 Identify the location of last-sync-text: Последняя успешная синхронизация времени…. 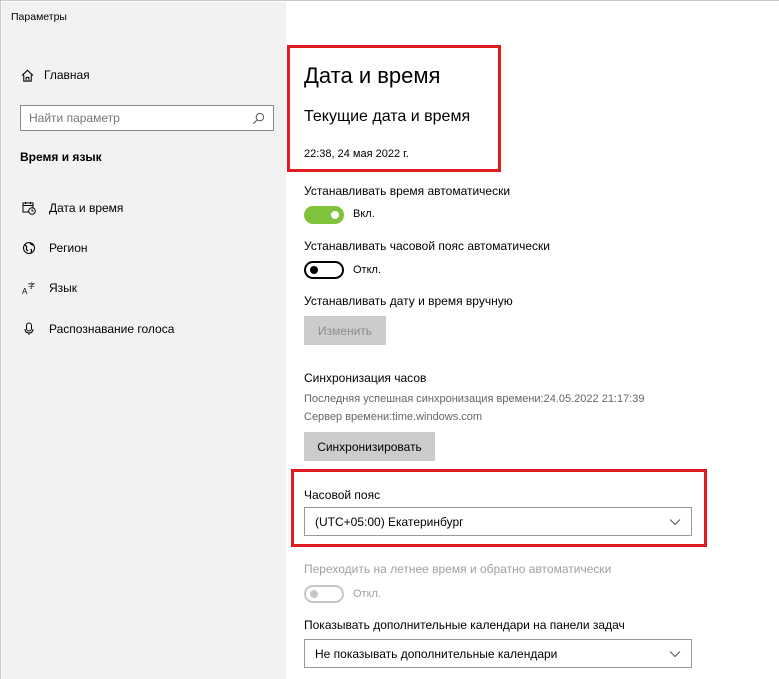
(474, 399).